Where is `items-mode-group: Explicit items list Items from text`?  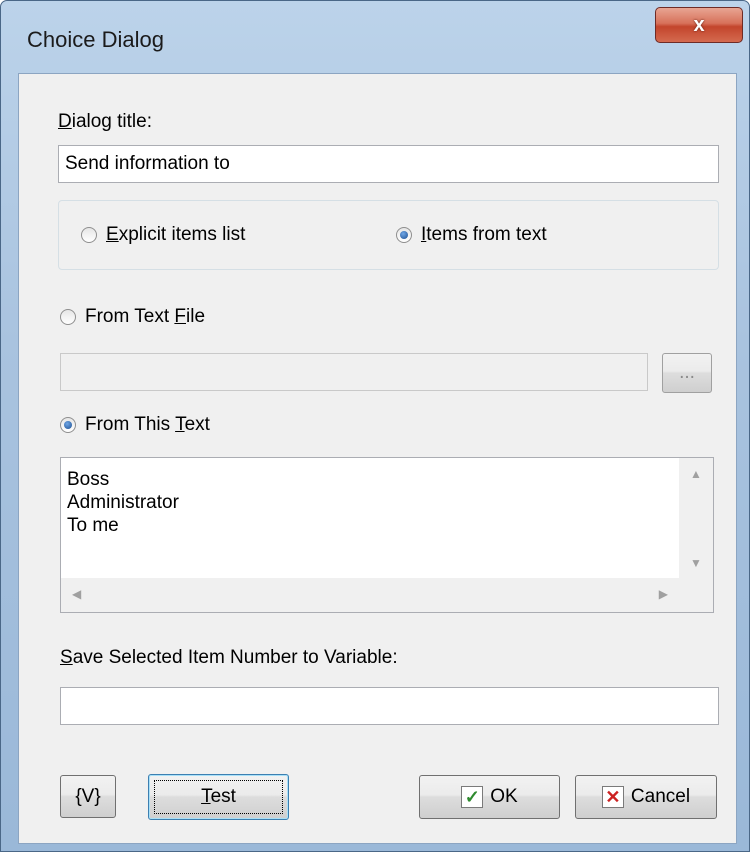
items-mode-group: Explicit items list Items from text is located at coordinates (388, 235).